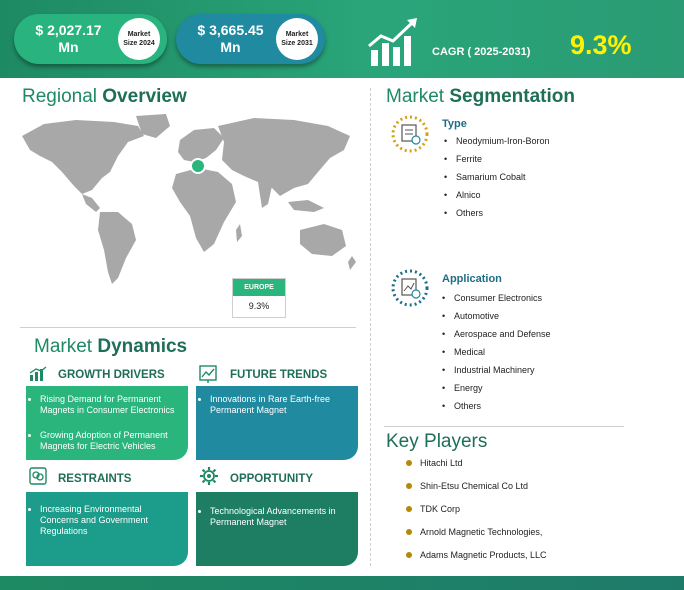 This screenshot has height=590, width=684. What do you see at coordinates (496, 316) in the screenshot?
I see `application-item: Automotive` at bounding box center [496, 316].